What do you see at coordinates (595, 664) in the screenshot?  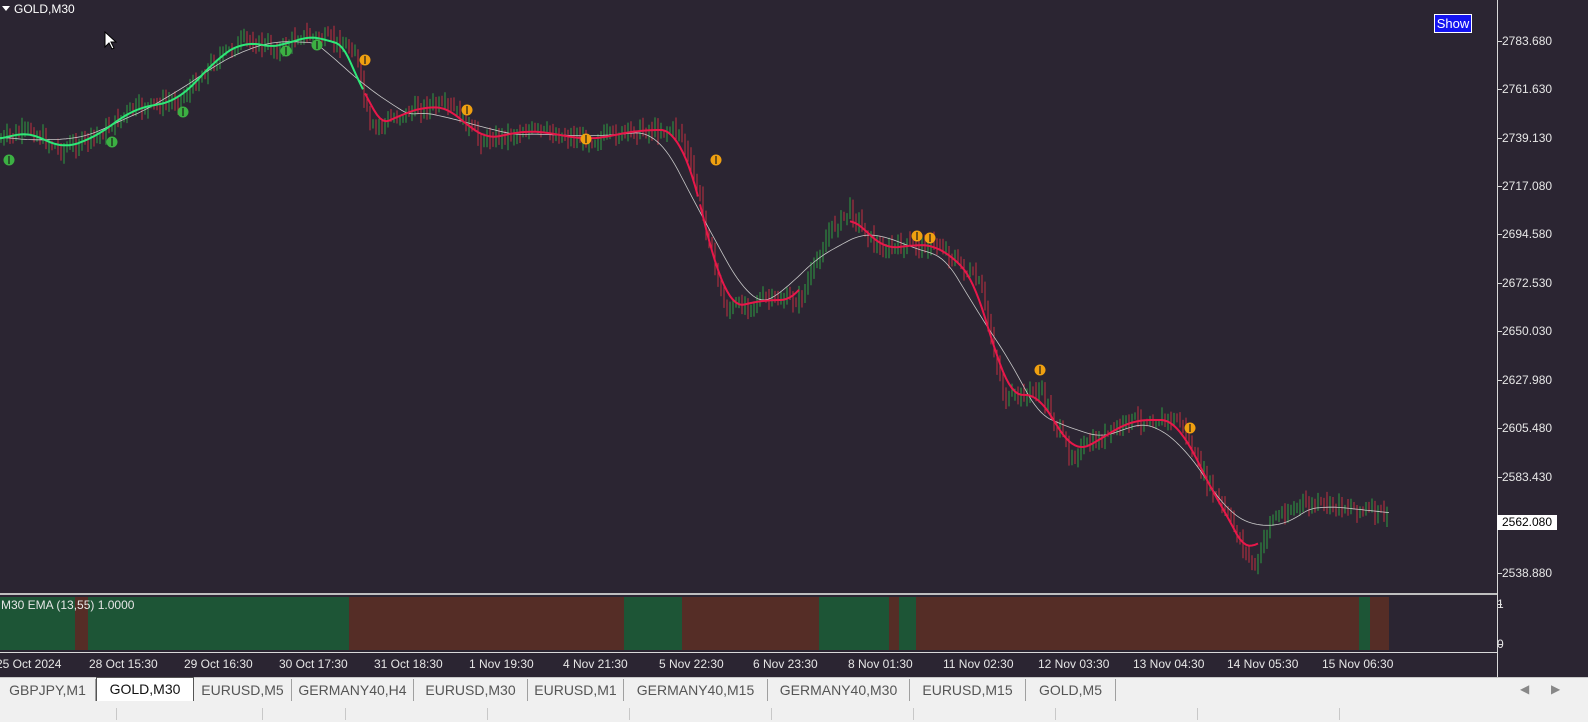 I see `time-tick-label: 4 Nov 21:30` at bounding box center [595, 664].